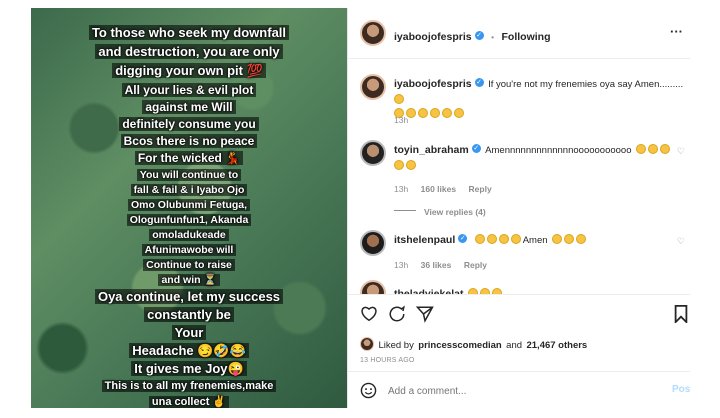 The width and height of the screenshot is (720, 418). I want to click on emoji-picker-icon, so click(368, 390).